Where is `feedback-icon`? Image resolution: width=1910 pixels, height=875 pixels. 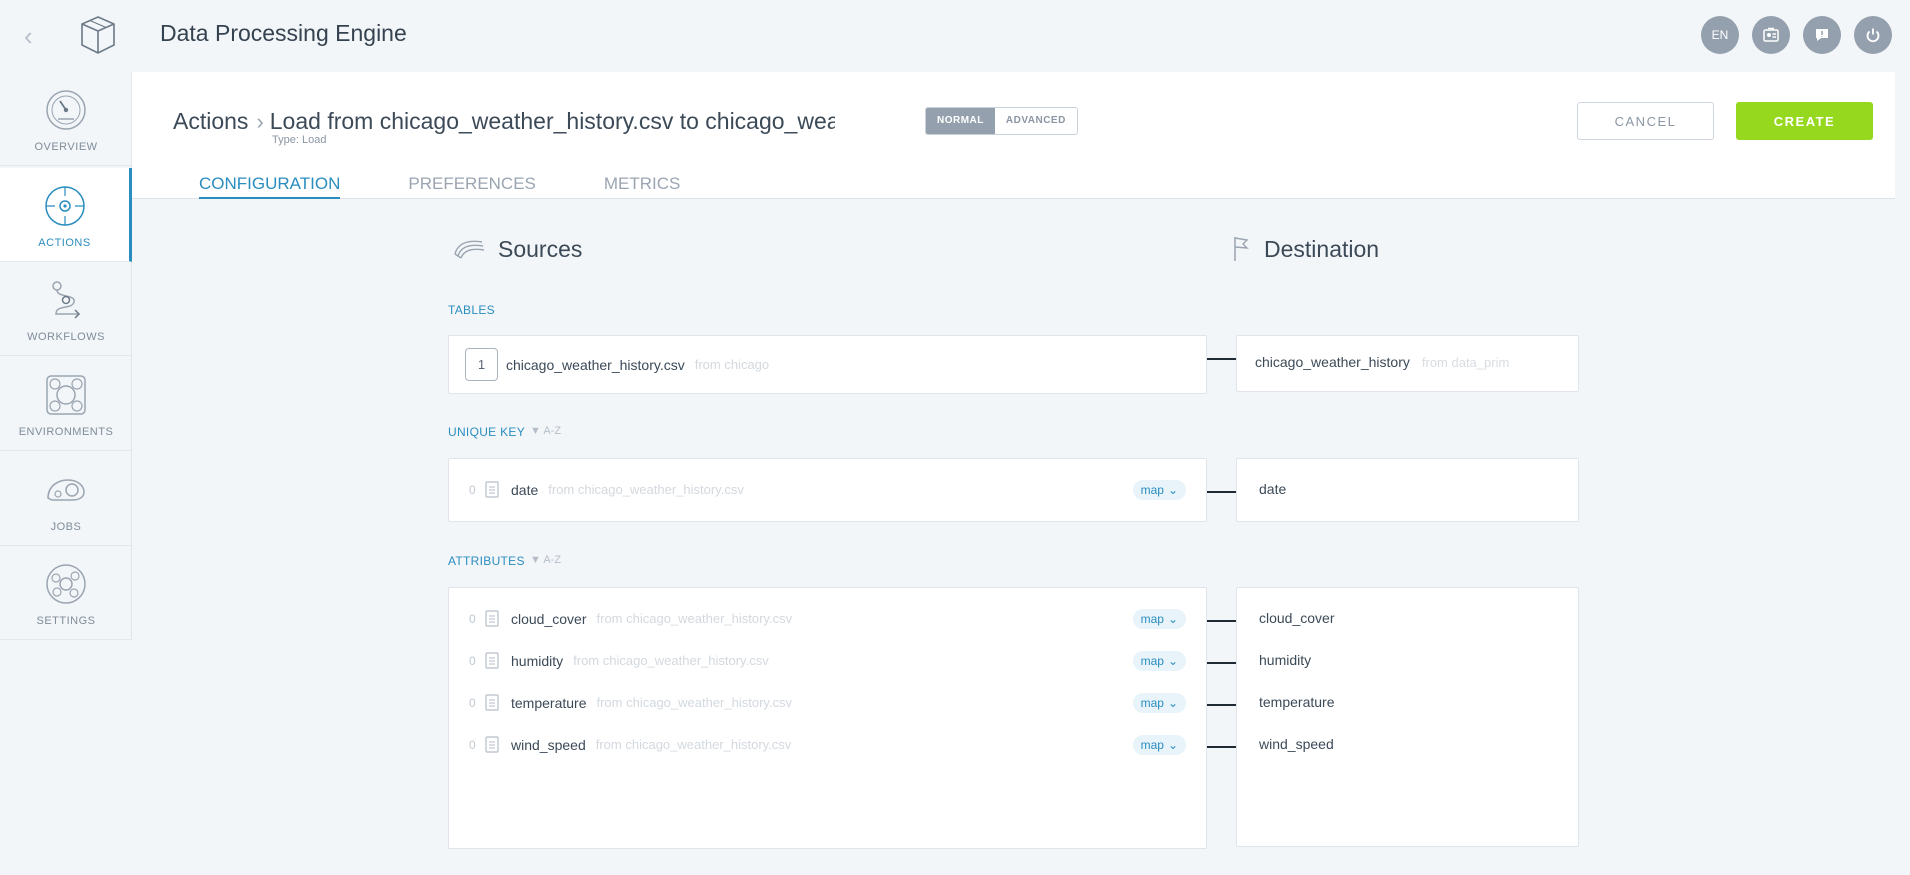
feedback-icon is located at coordinates (1822, 35).